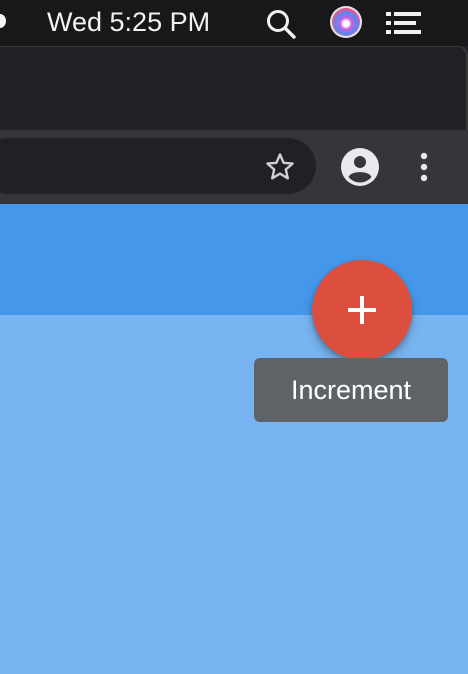 The width and height of the screenshot is (468, 674). Describe the element at coordinates (280, 167) in the screenshot. I see `bookmark-star-icon` at that location.